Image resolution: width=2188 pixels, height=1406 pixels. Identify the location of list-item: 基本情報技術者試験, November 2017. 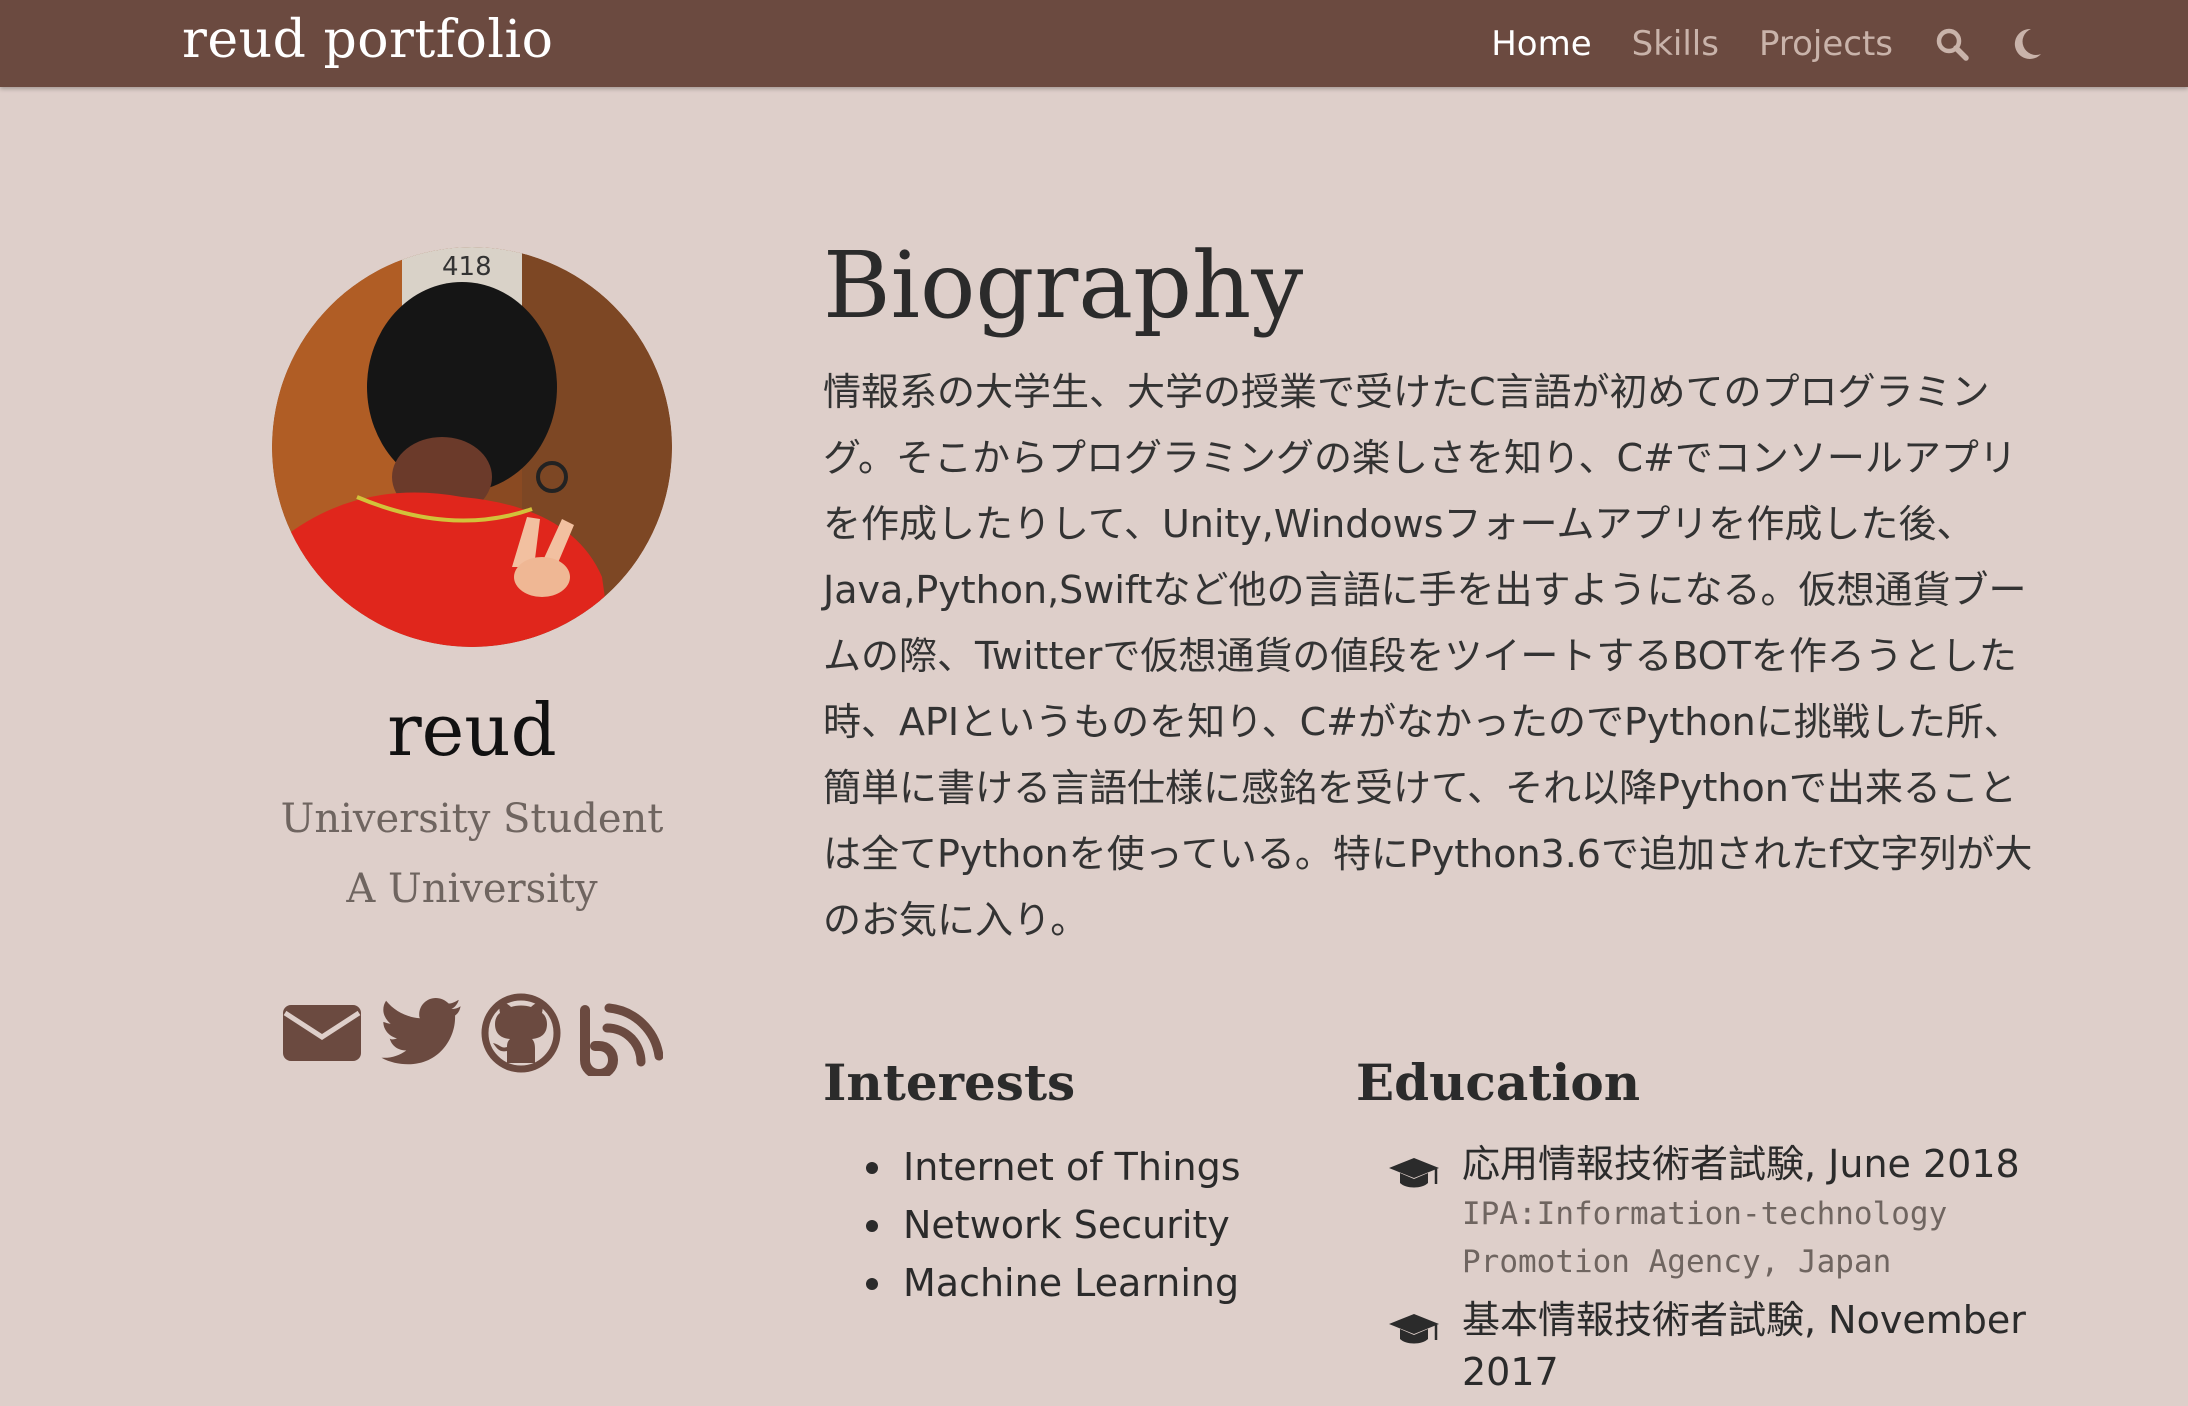
(1708, 1346).